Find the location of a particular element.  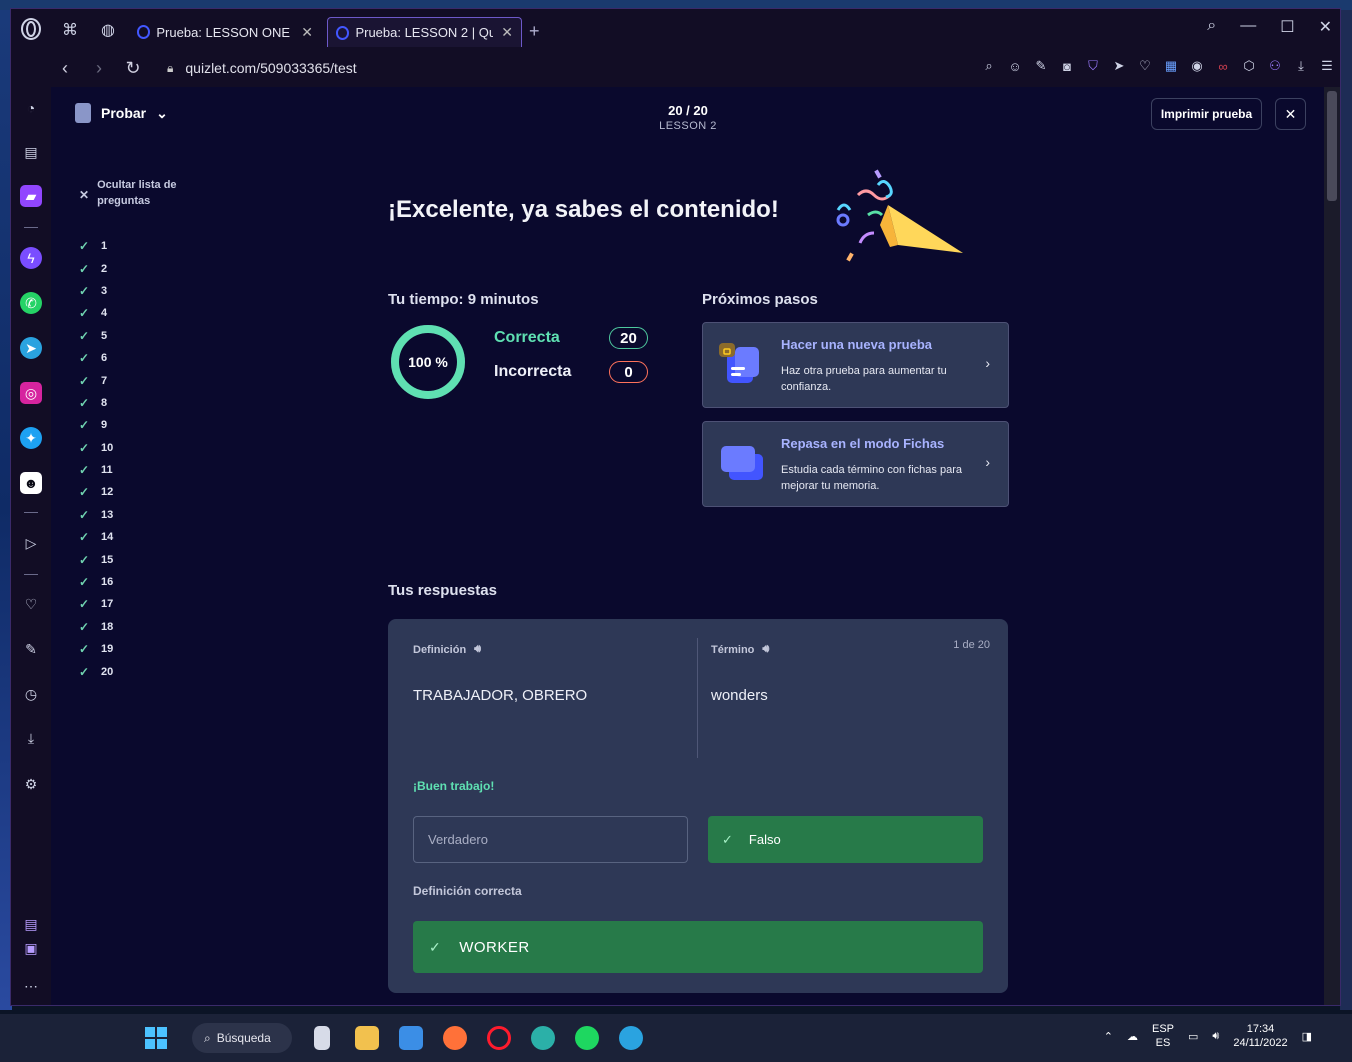

tab-title: Prueba: LESSON ONE | Quizlet is located at coordinates (224, 32).